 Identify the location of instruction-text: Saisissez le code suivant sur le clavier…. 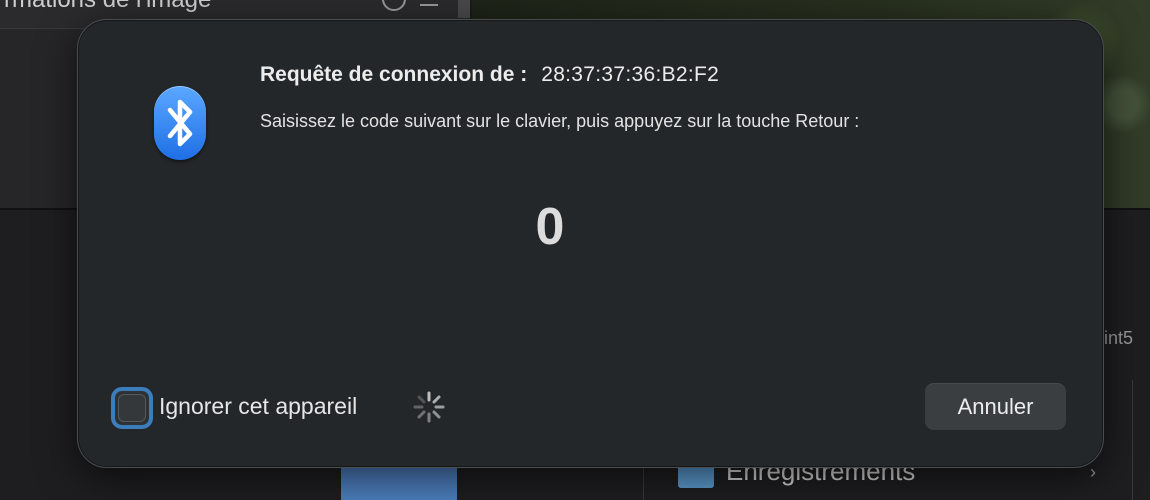
(560, 121).